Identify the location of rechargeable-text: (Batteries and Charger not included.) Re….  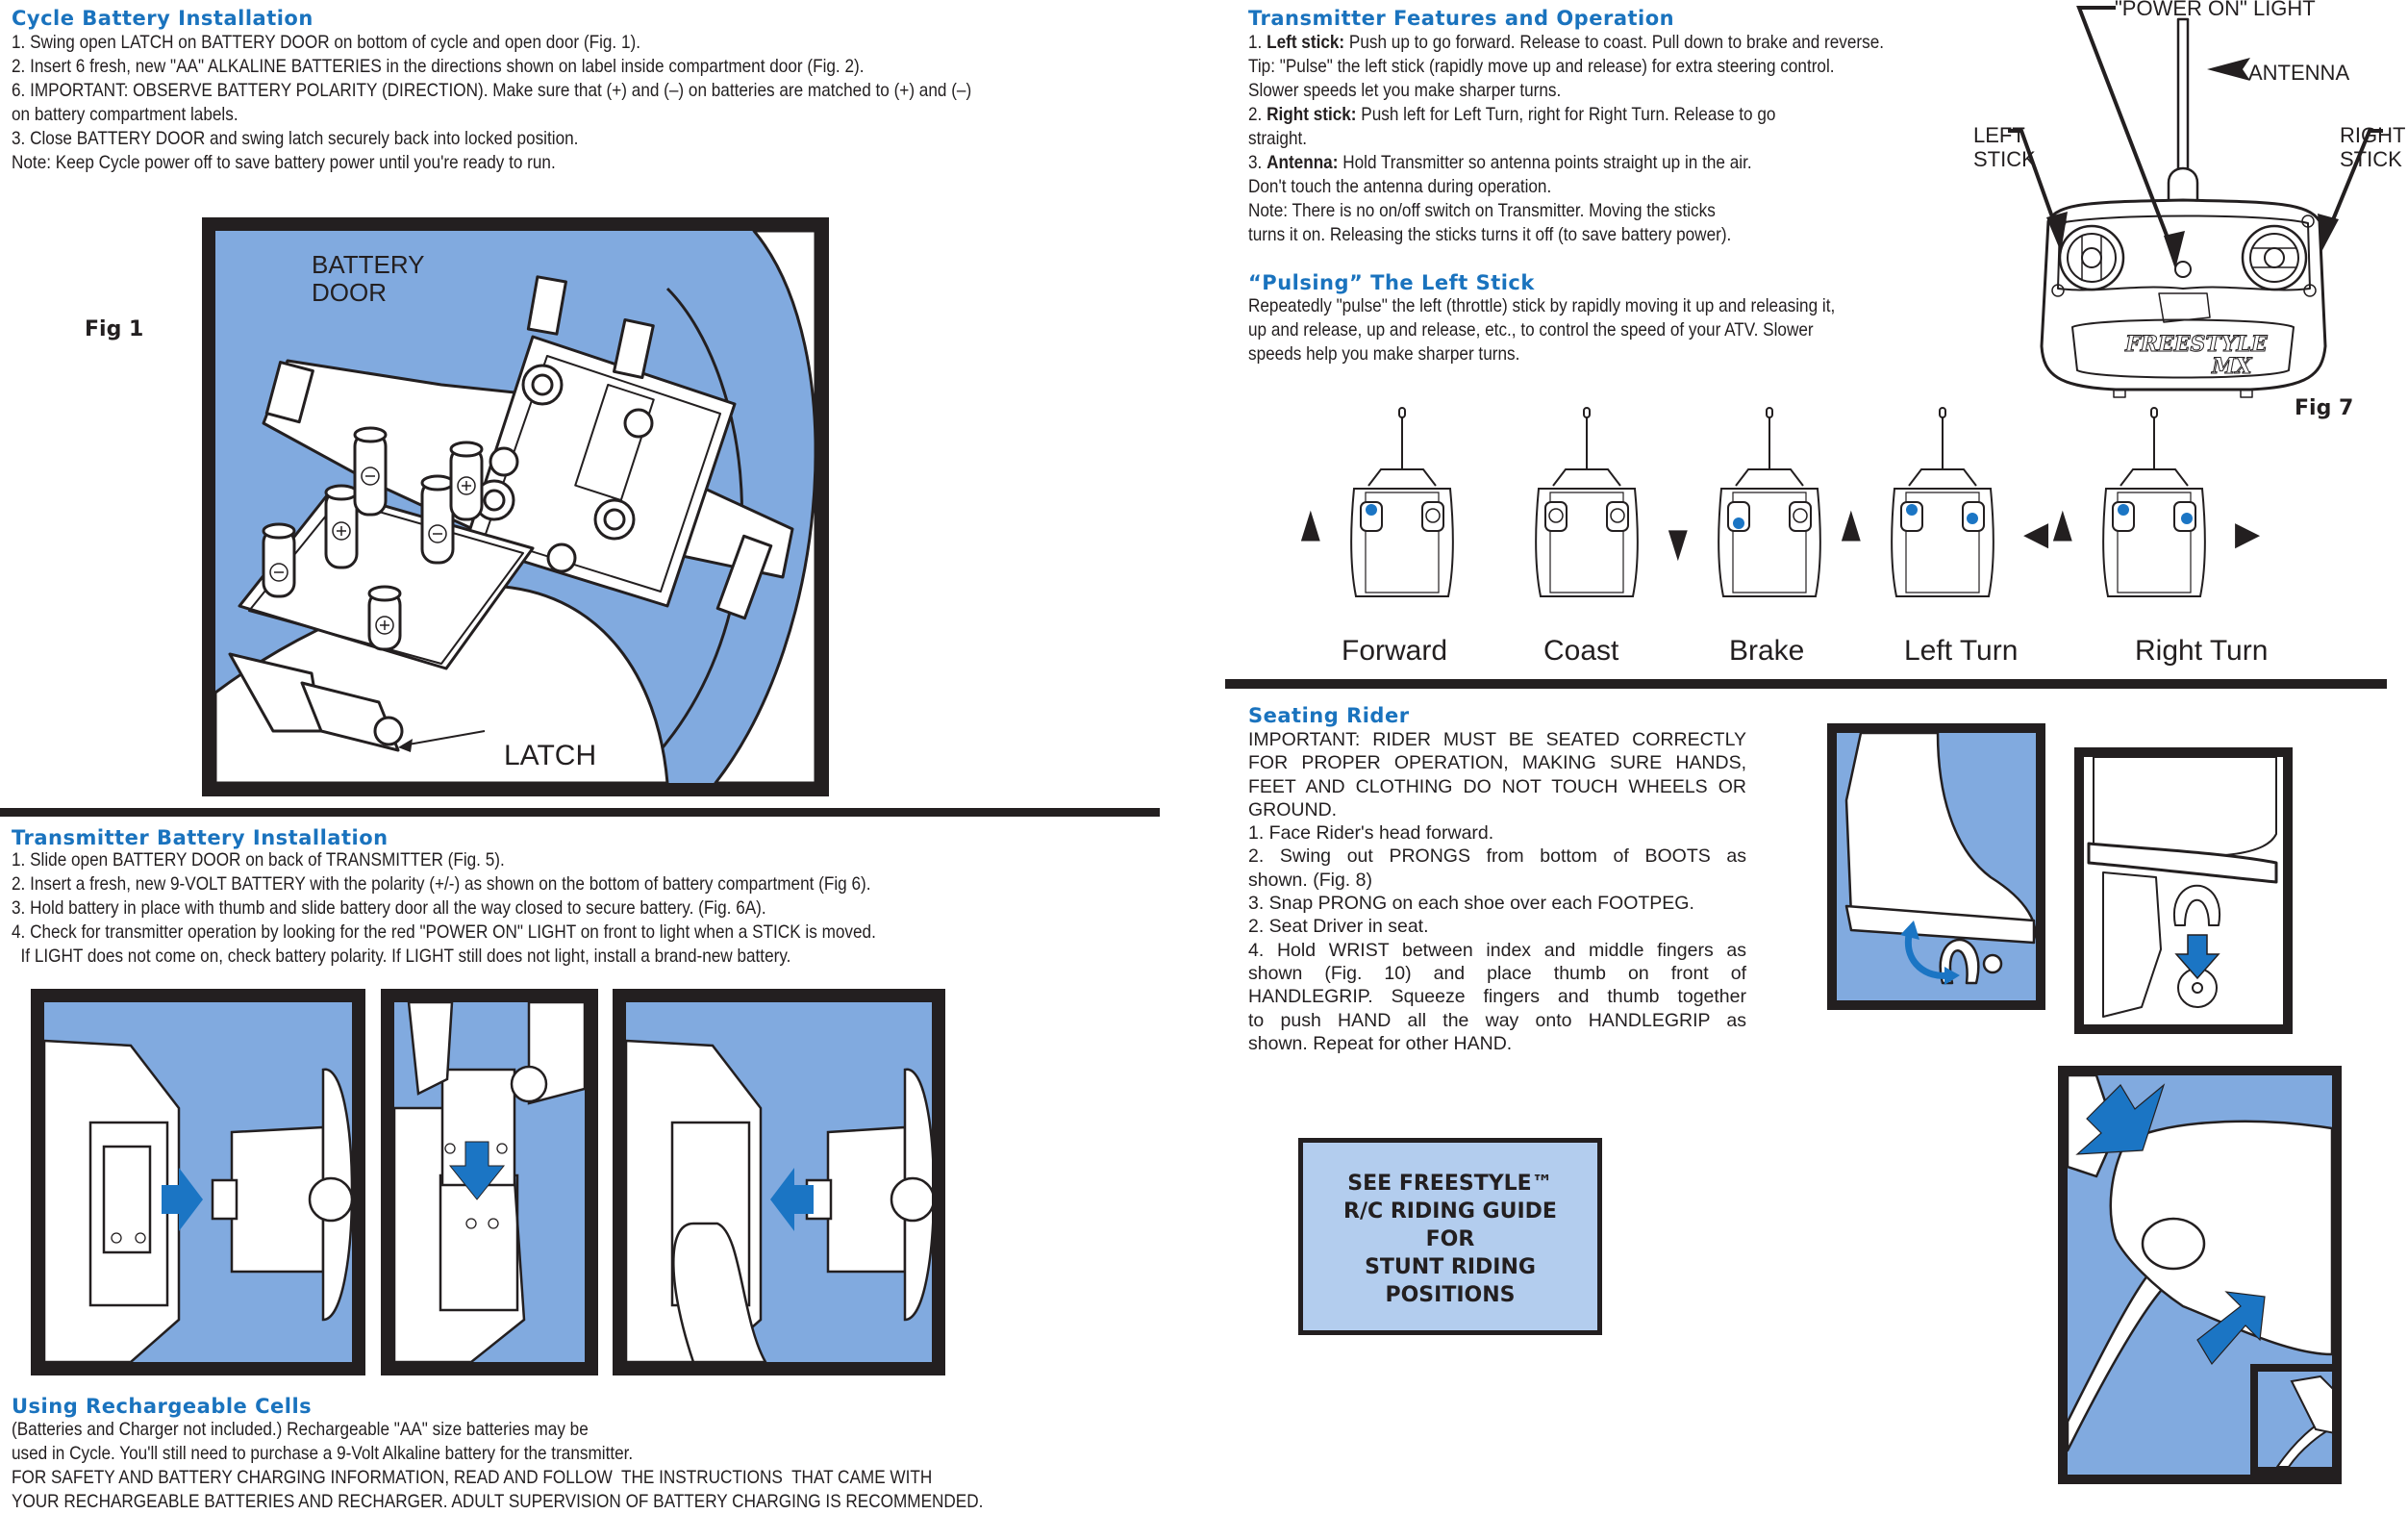
(497, 1466).